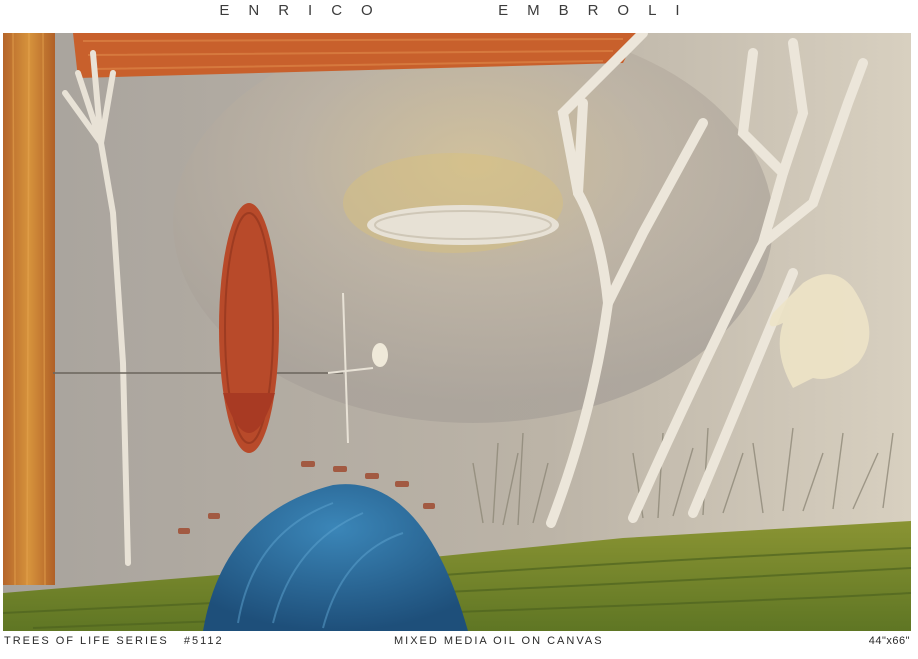  What do you see at coordinates (499, 641) in the screenshot?
I see `medium-caption: MIXED MEDIA OIL ON CANVAS` at bounding box center [499, 641].